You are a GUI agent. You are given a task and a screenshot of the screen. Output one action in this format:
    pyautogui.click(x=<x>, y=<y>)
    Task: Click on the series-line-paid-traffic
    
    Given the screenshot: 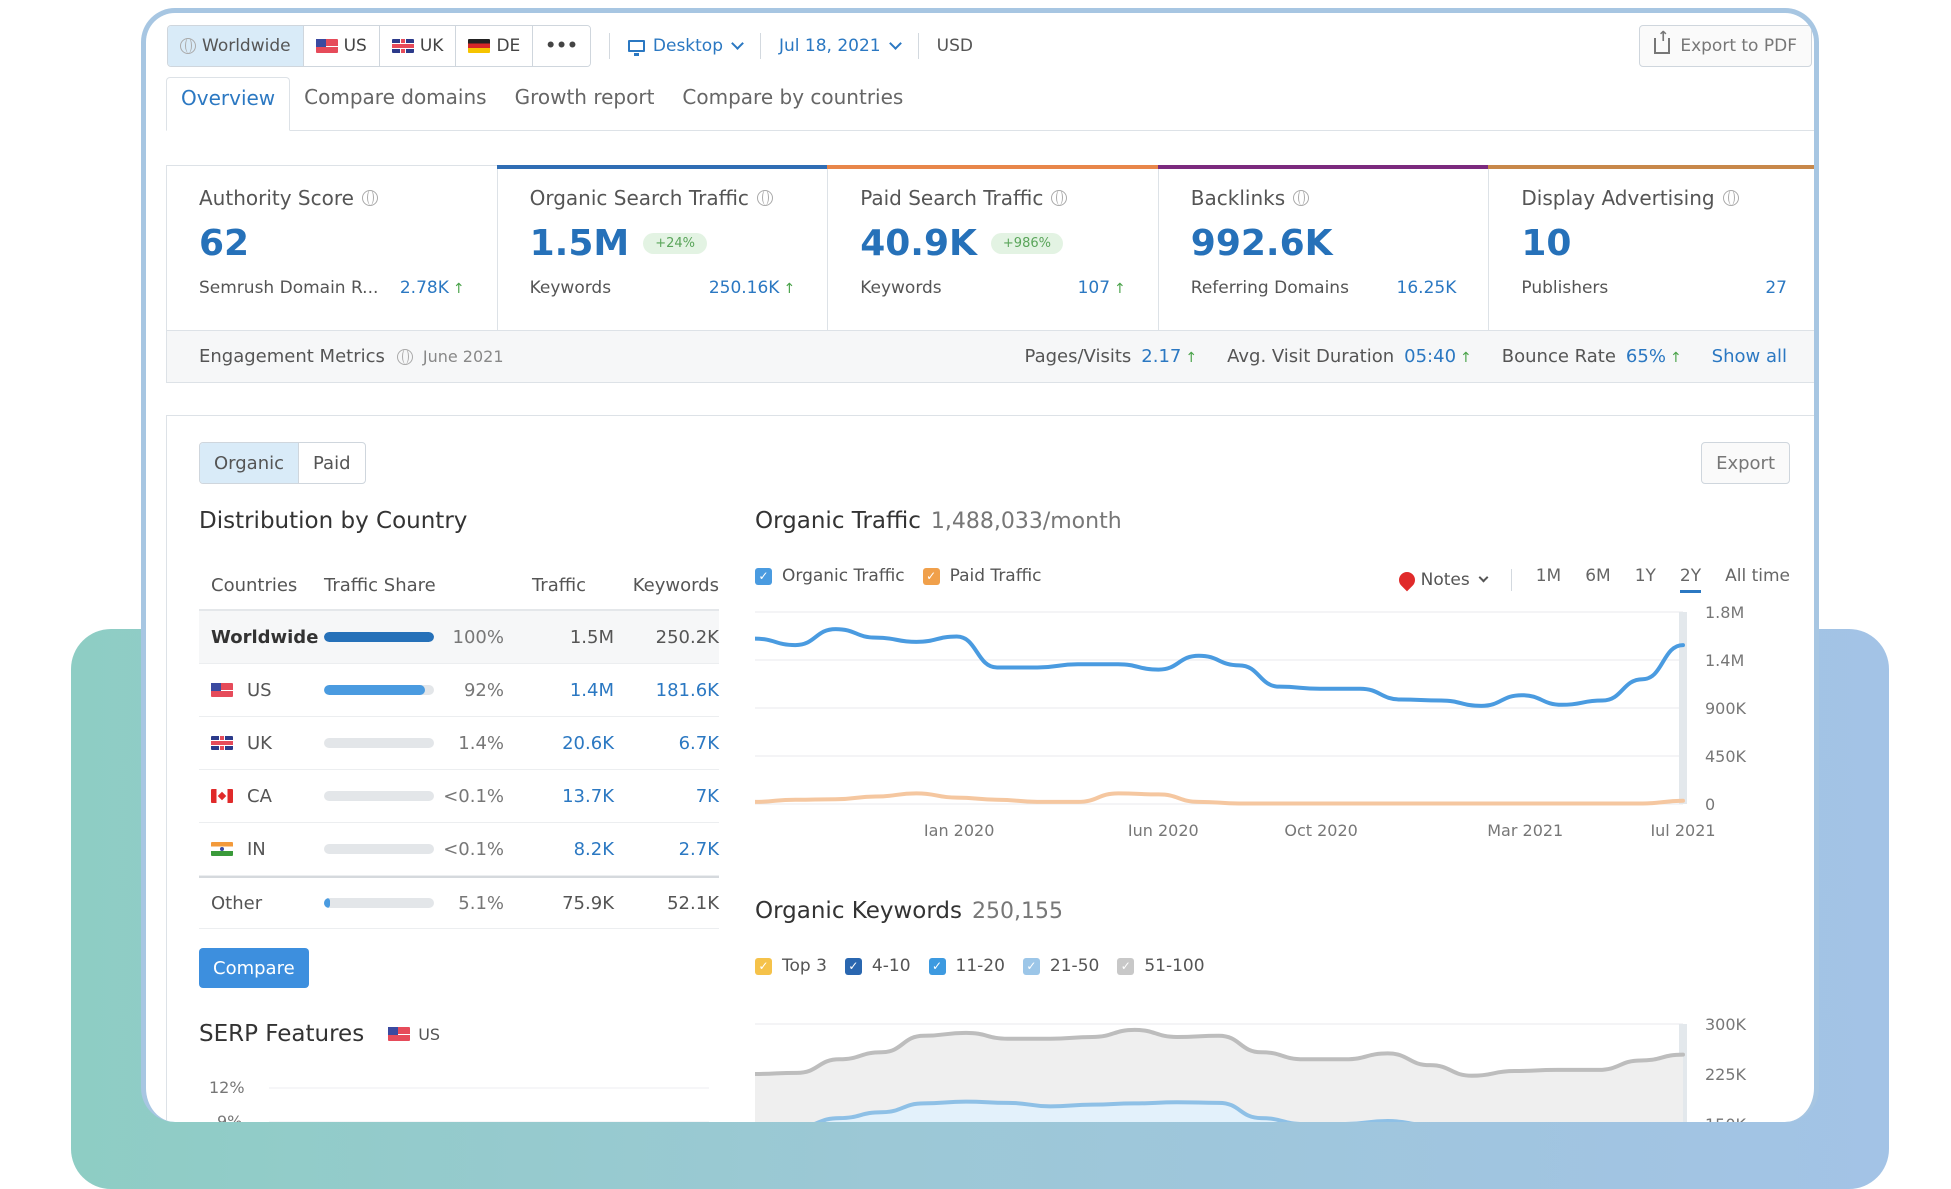 What is the action you would take?
    pyautogui.click(x=1220, y=798)
    